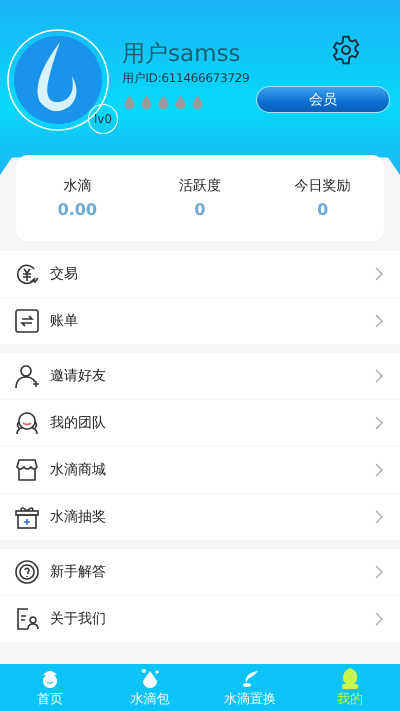 The image size is (400, 711). What do you see at coordinates (64, 274) in the screenshot?
I see `menu-label: 交易` at bounding box center [64, 274].